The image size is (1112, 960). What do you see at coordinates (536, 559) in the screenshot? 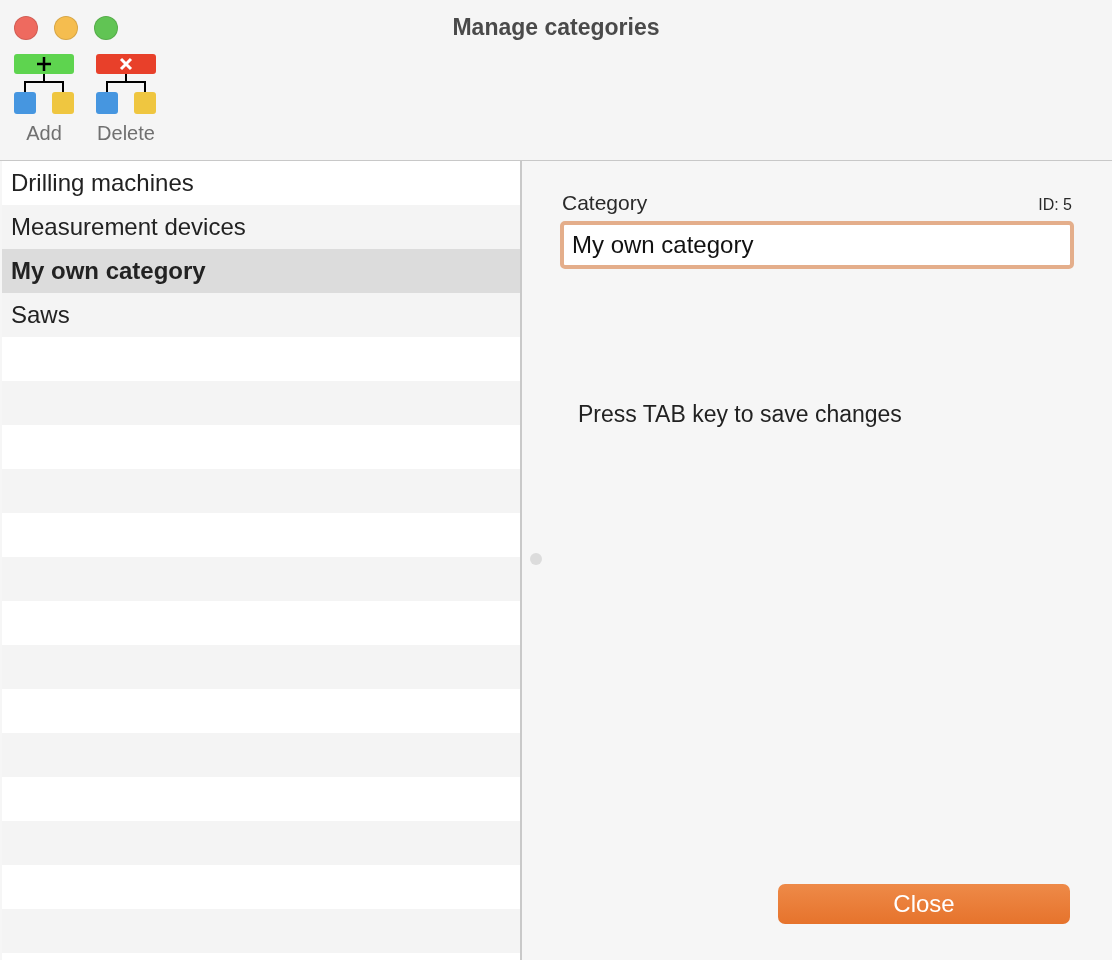
I see `split-handle` at bounding box center [536, 559].